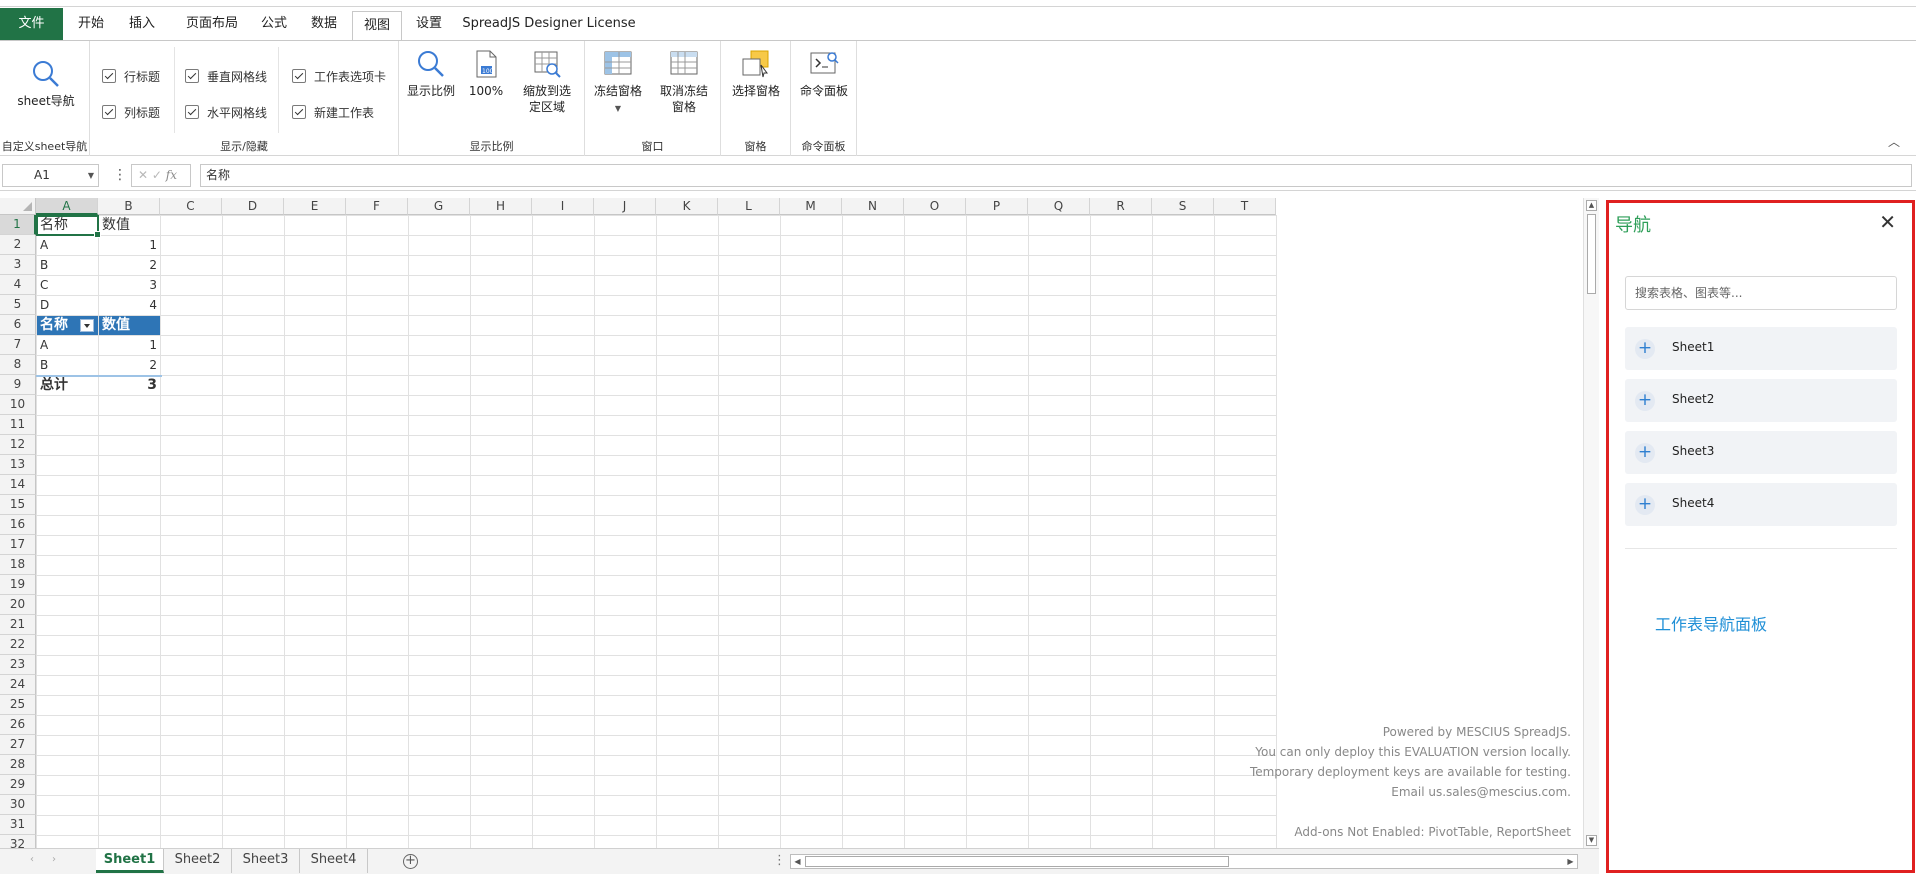 This screenshot has width=1916, height=875. Describe the element at coordinates (67, 345) in the screenshot. I see `cell-a7: A` at that location.